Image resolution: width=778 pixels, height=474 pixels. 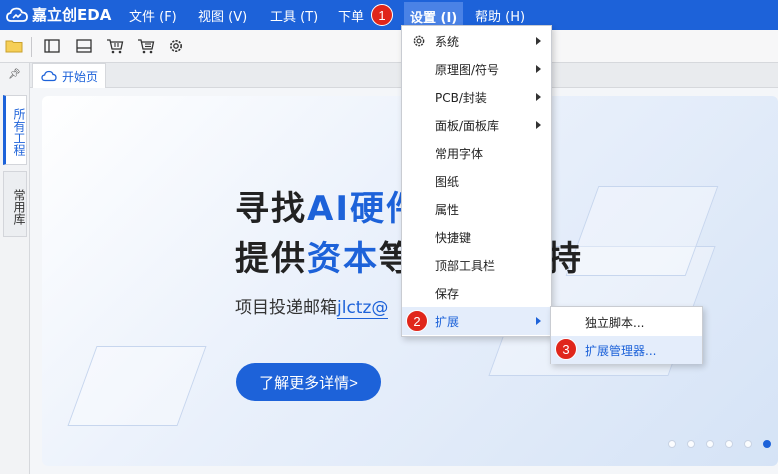 What do you see at coordinates (17, 14) in the screenshot?
I see `cloud-logo-icon` at bounding box center [17, 14].